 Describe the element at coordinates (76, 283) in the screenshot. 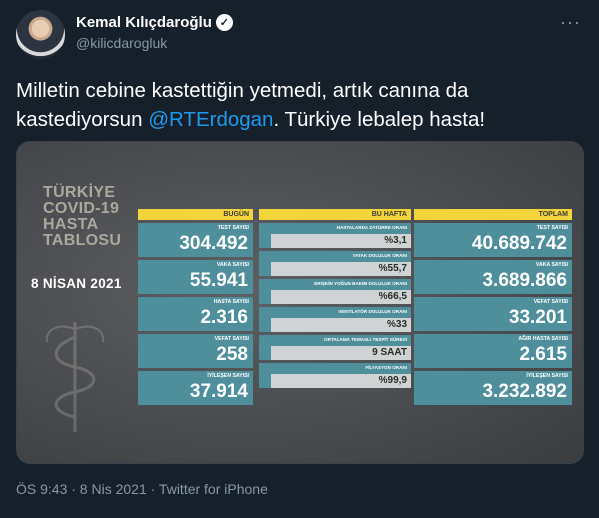

I see `table-date: 8 NİSAN 2021` at that location.